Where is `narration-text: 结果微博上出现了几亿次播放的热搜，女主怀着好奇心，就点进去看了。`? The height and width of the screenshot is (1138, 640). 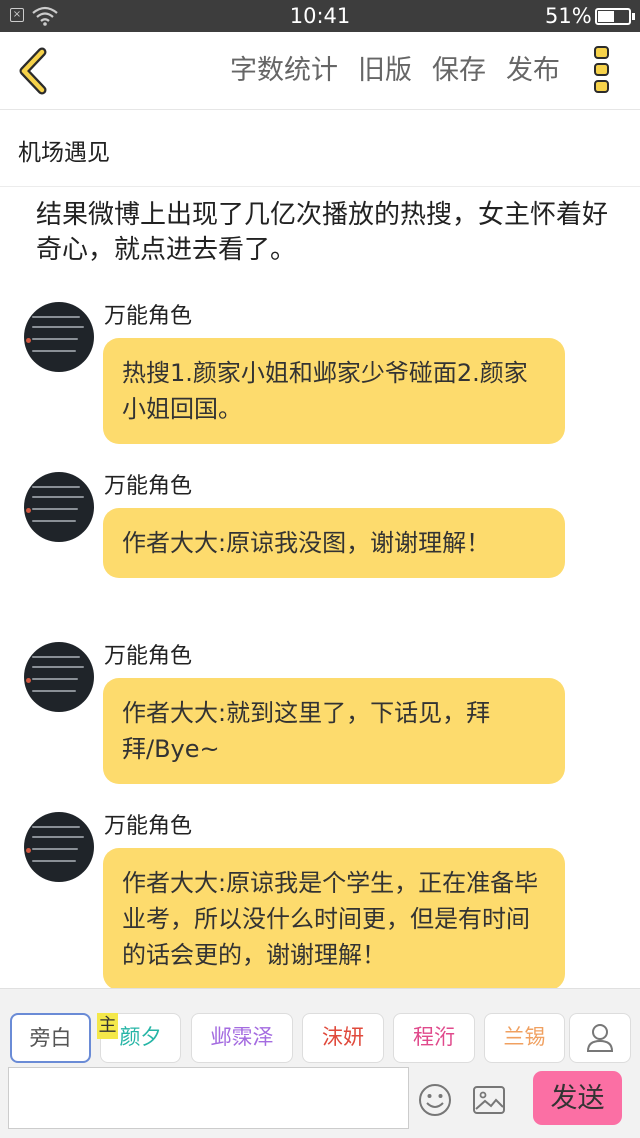
narration-text: 结果微博上出现了几亿次播放的热搜，女主怀着好奇心，就点进去看了。 is located at coordinates (322, 232).